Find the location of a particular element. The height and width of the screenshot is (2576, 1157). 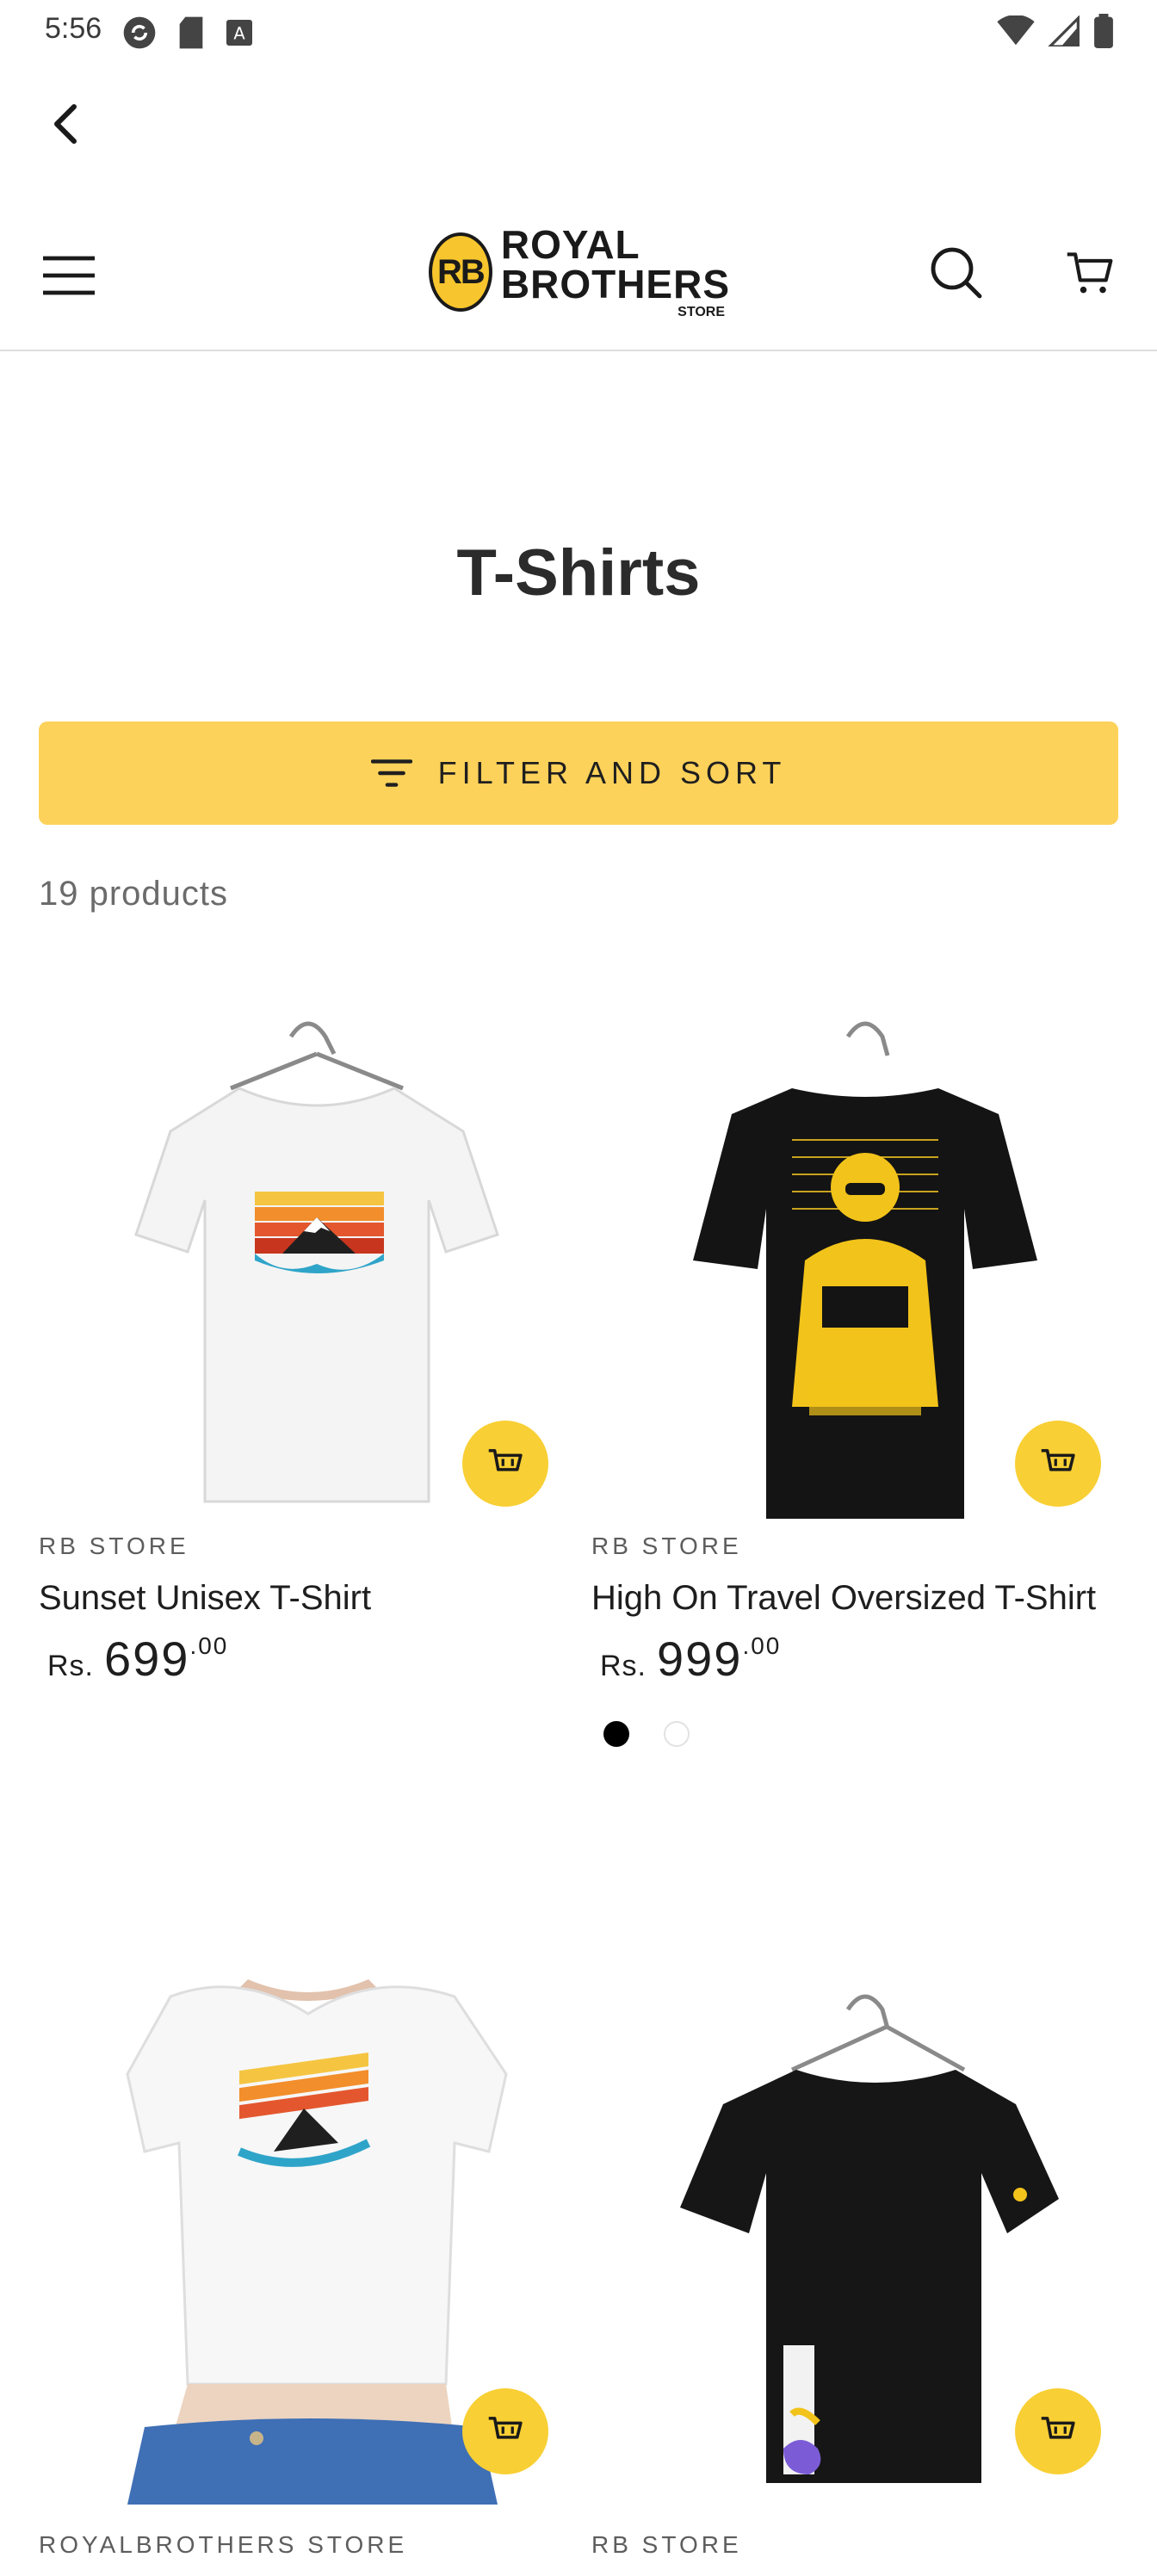

price-amount: 999 is located at coordinates (700, 1659).